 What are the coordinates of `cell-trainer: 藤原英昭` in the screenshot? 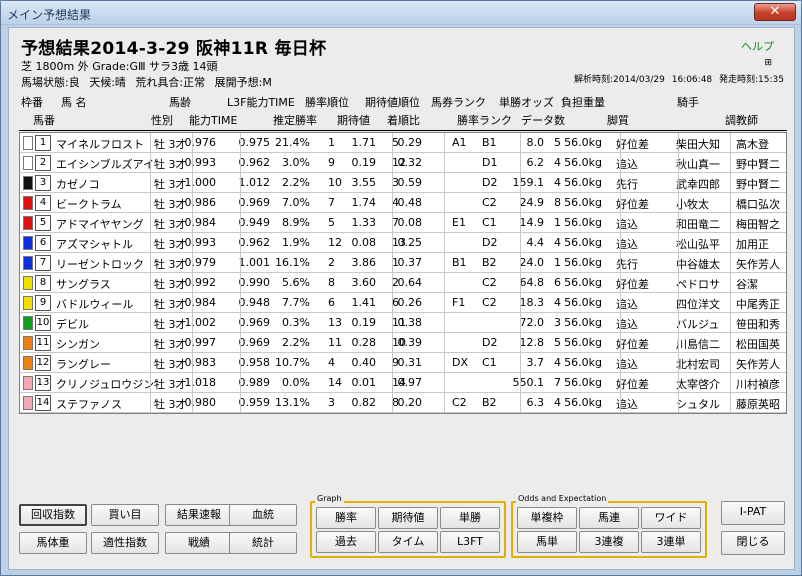 It's located at (758, 404).